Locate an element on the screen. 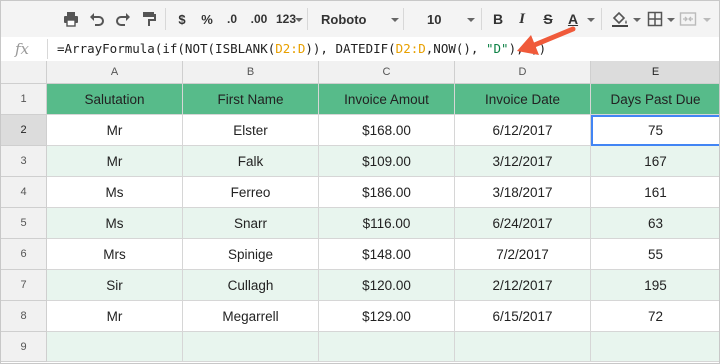  table-cell: 63 is located at coordinates (655, 223).